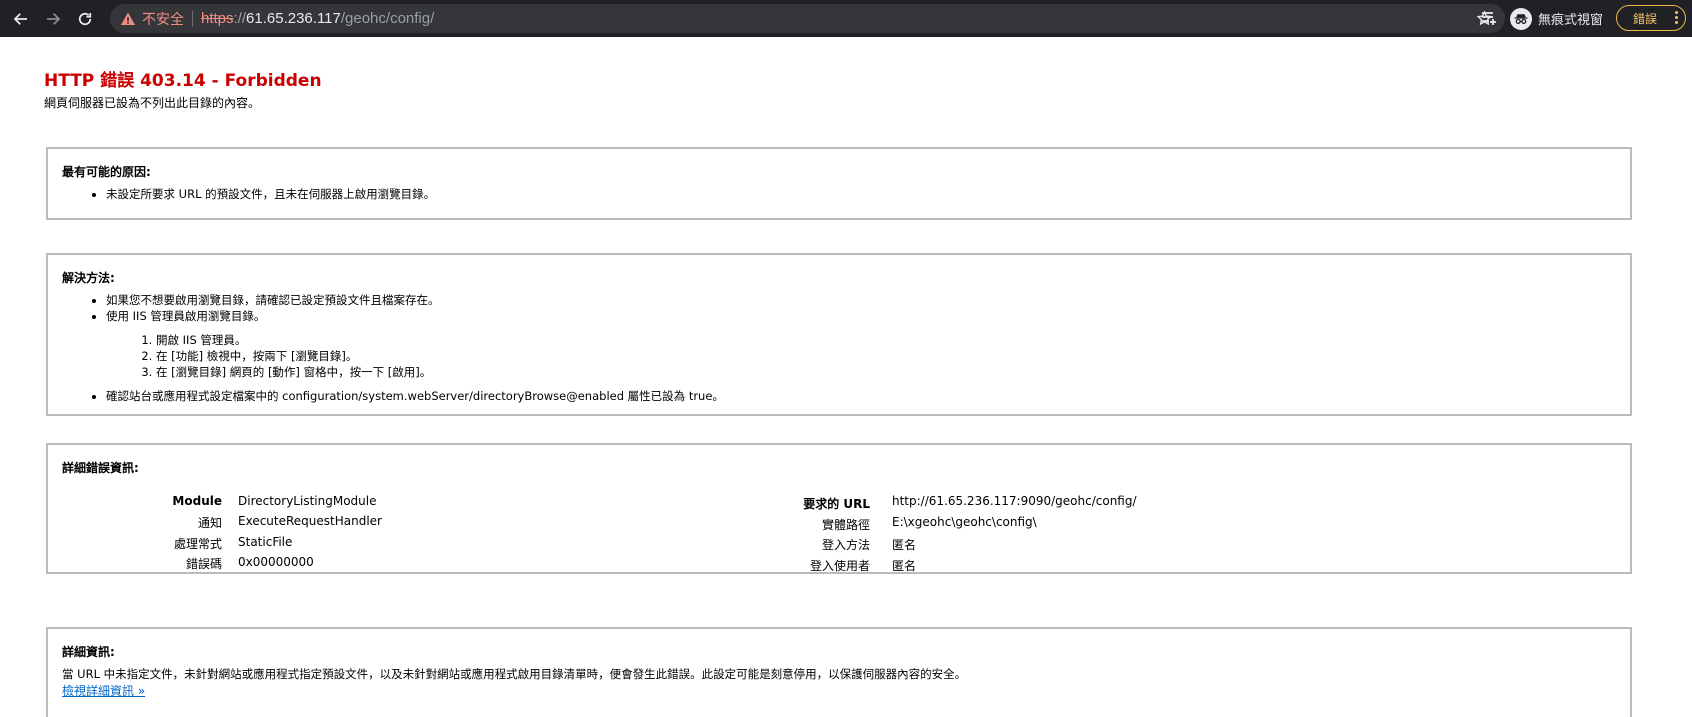 Image resolution: width=1692 pixels, height=717 pixels. Describe the element at coordinates (100, 468) in the screenshot. I see `error-details-heading: 詳細錯誤資訊:` at that location.